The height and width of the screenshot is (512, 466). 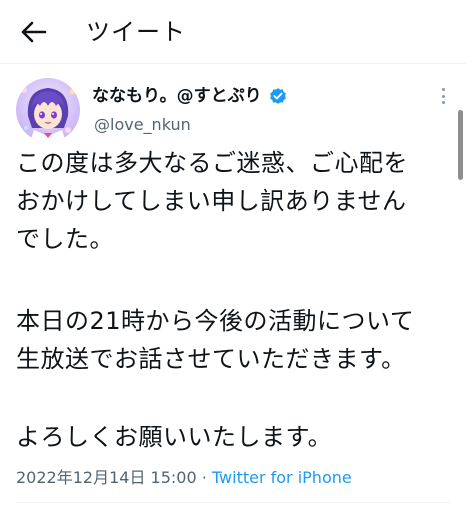 What do you see at coordinates (177, 96) in the screenshot?
I see `author-display-name: ななもり。@すとぷり` at bounding box center [177, 96].